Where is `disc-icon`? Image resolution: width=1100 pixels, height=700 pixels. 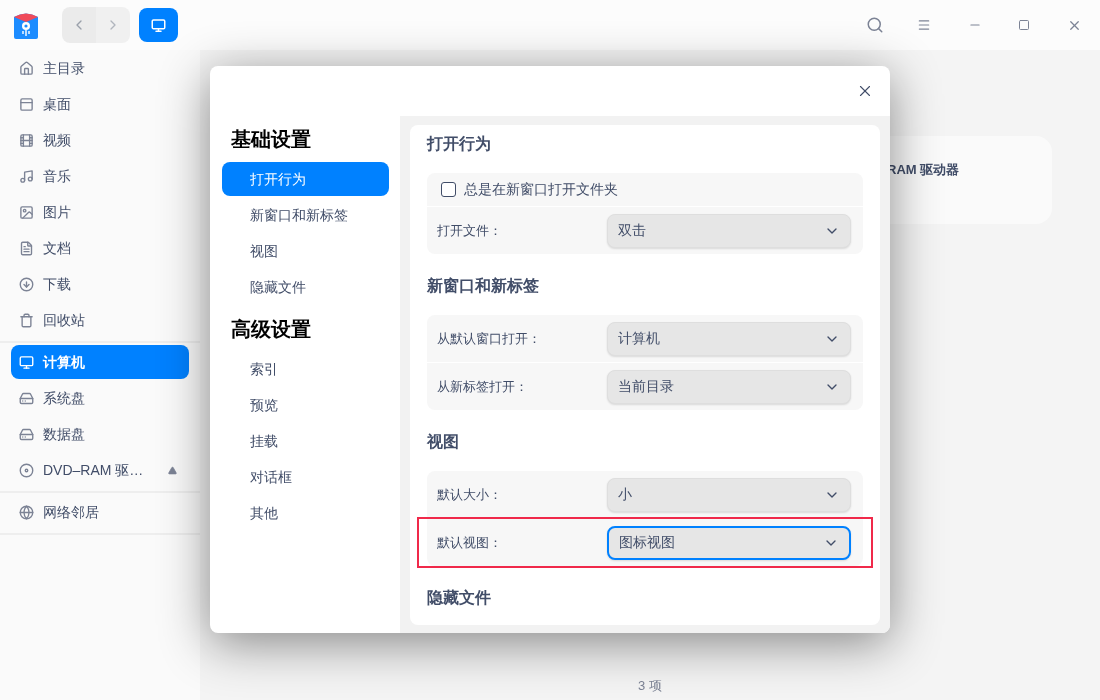
disc-icon is located at coordinates (26, 470).